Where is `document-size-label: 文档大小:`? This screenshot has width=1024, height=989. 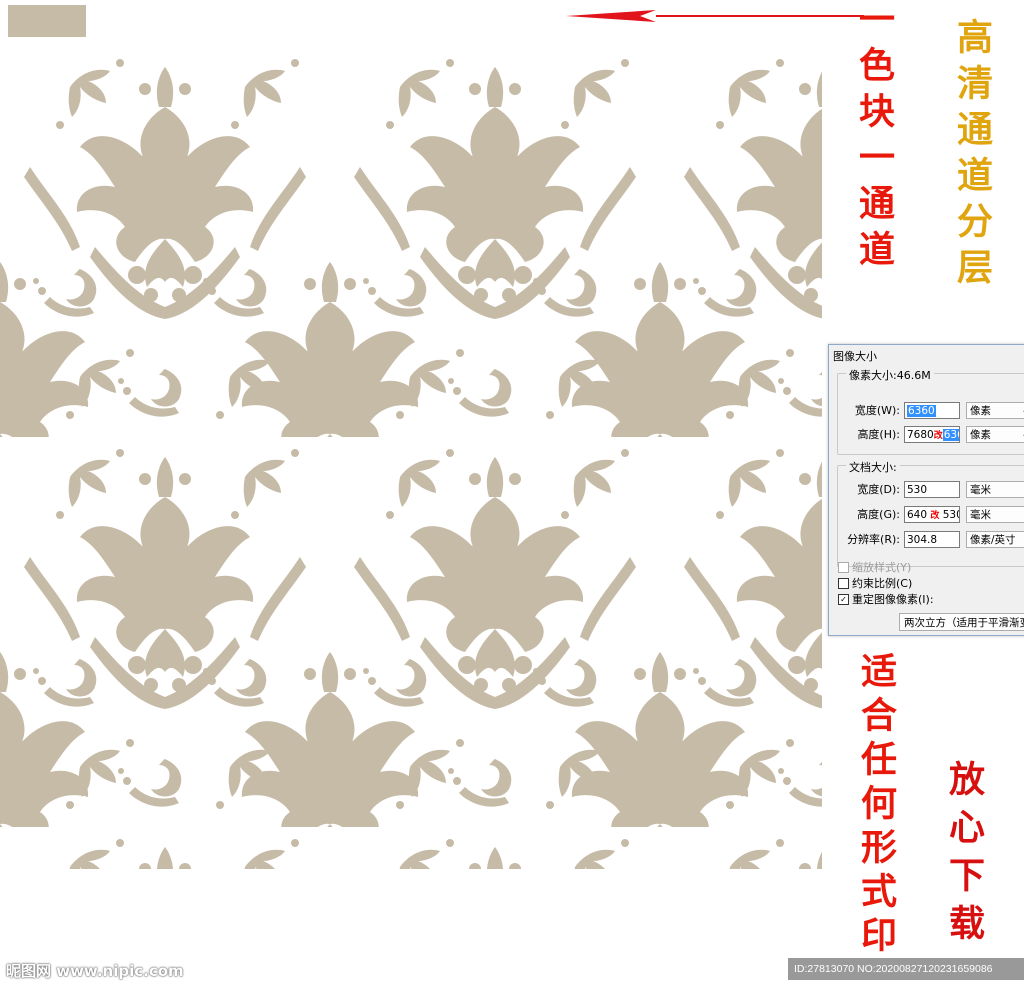
document-size-label: 文档大小: is located at coordinates (873, 467).